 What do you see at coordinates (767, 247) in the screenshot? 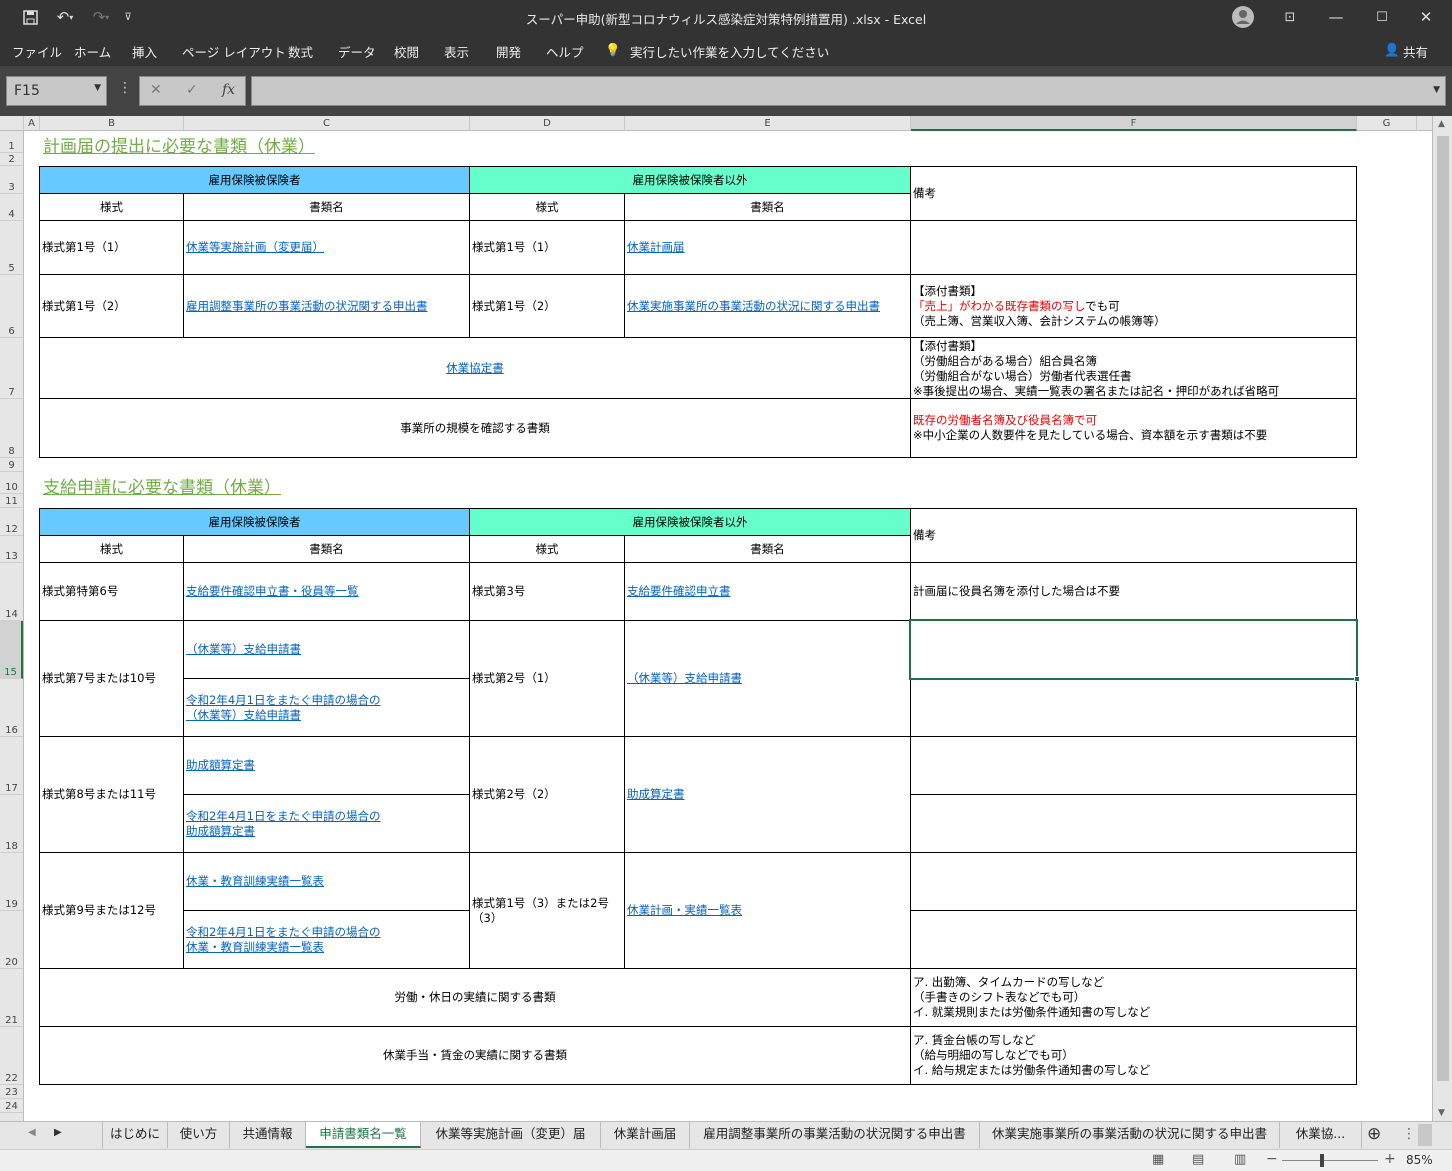
I see `cell-doc-link: 休業計画届` at bounding box center [767, 247].